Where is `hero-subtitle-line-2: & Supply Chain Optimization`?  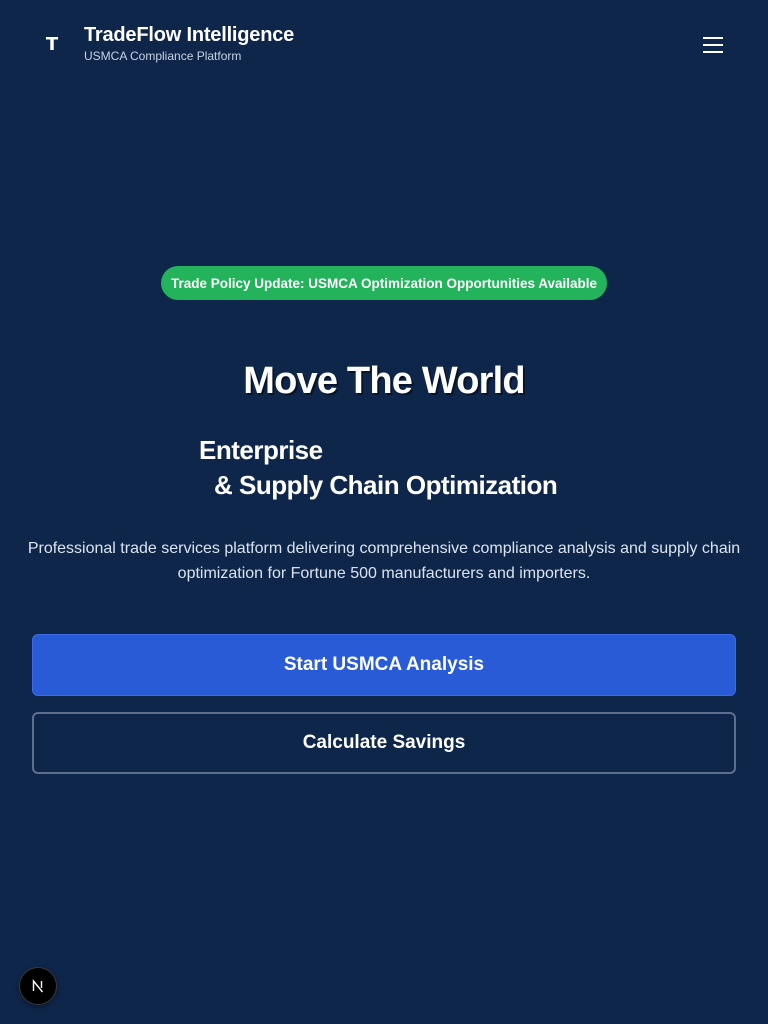
hero-subtitle-line-2: & Supply Chain Optimization is located at coordinates (386, 485).